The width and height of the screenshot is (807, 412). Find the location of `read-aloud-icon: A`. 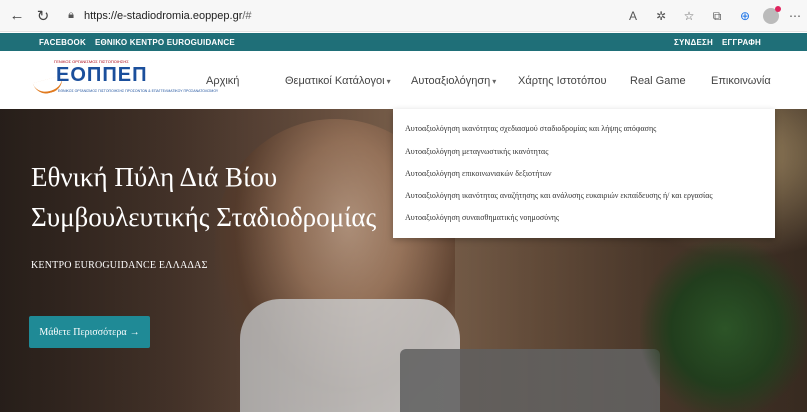

read-aloud-icon: A is located at coordinates (633, 16).